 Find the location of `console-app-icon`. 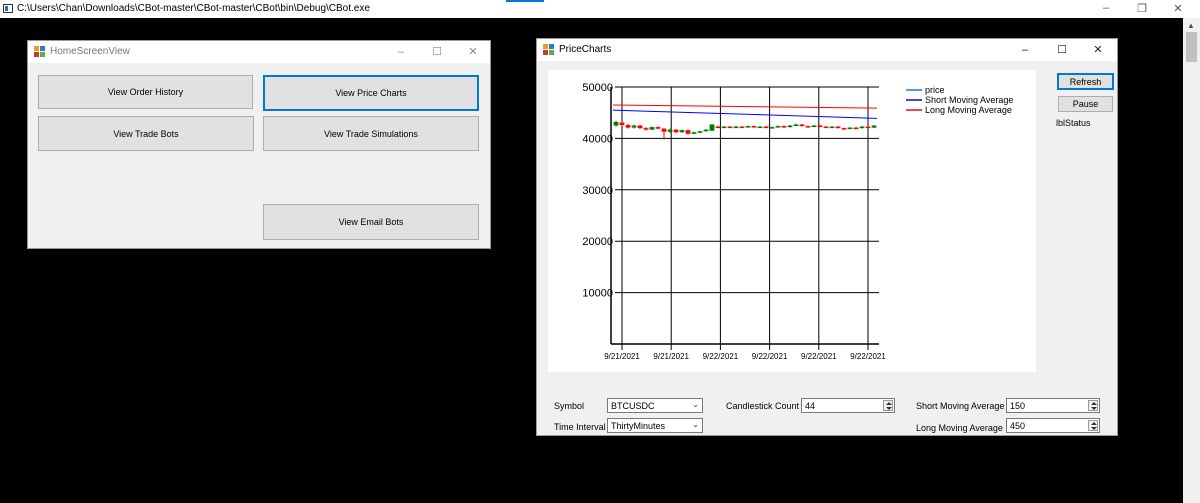

console-app-icon is located at coordinates (8, 8).